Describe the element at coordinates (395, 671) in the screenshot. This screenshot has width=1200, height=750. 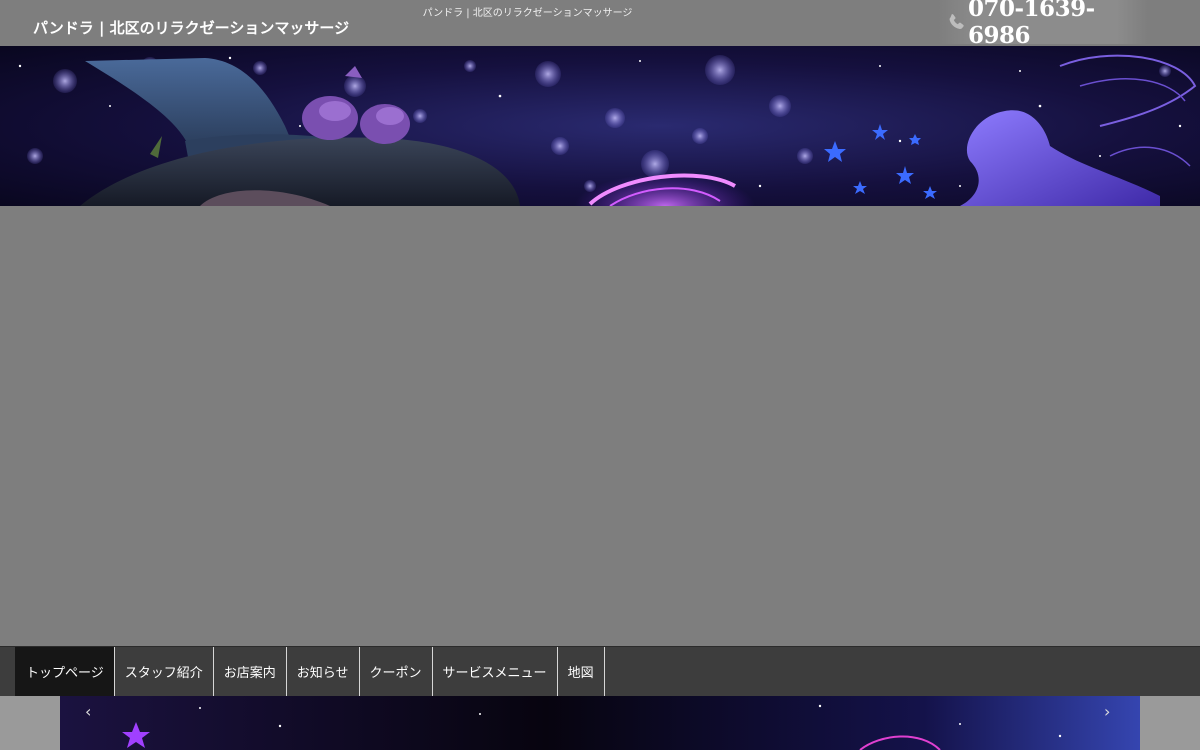
I see `nav-item-coupon: クーポン` at that location.